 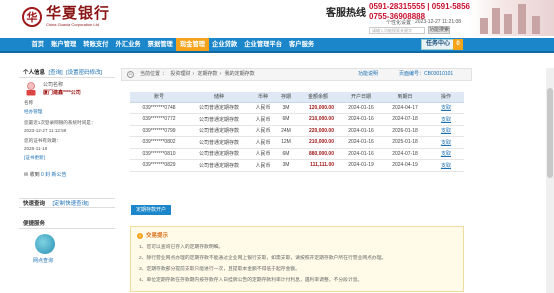 I want to click on cell-due-date: 2025-01-18, so click(x=405, y=142).